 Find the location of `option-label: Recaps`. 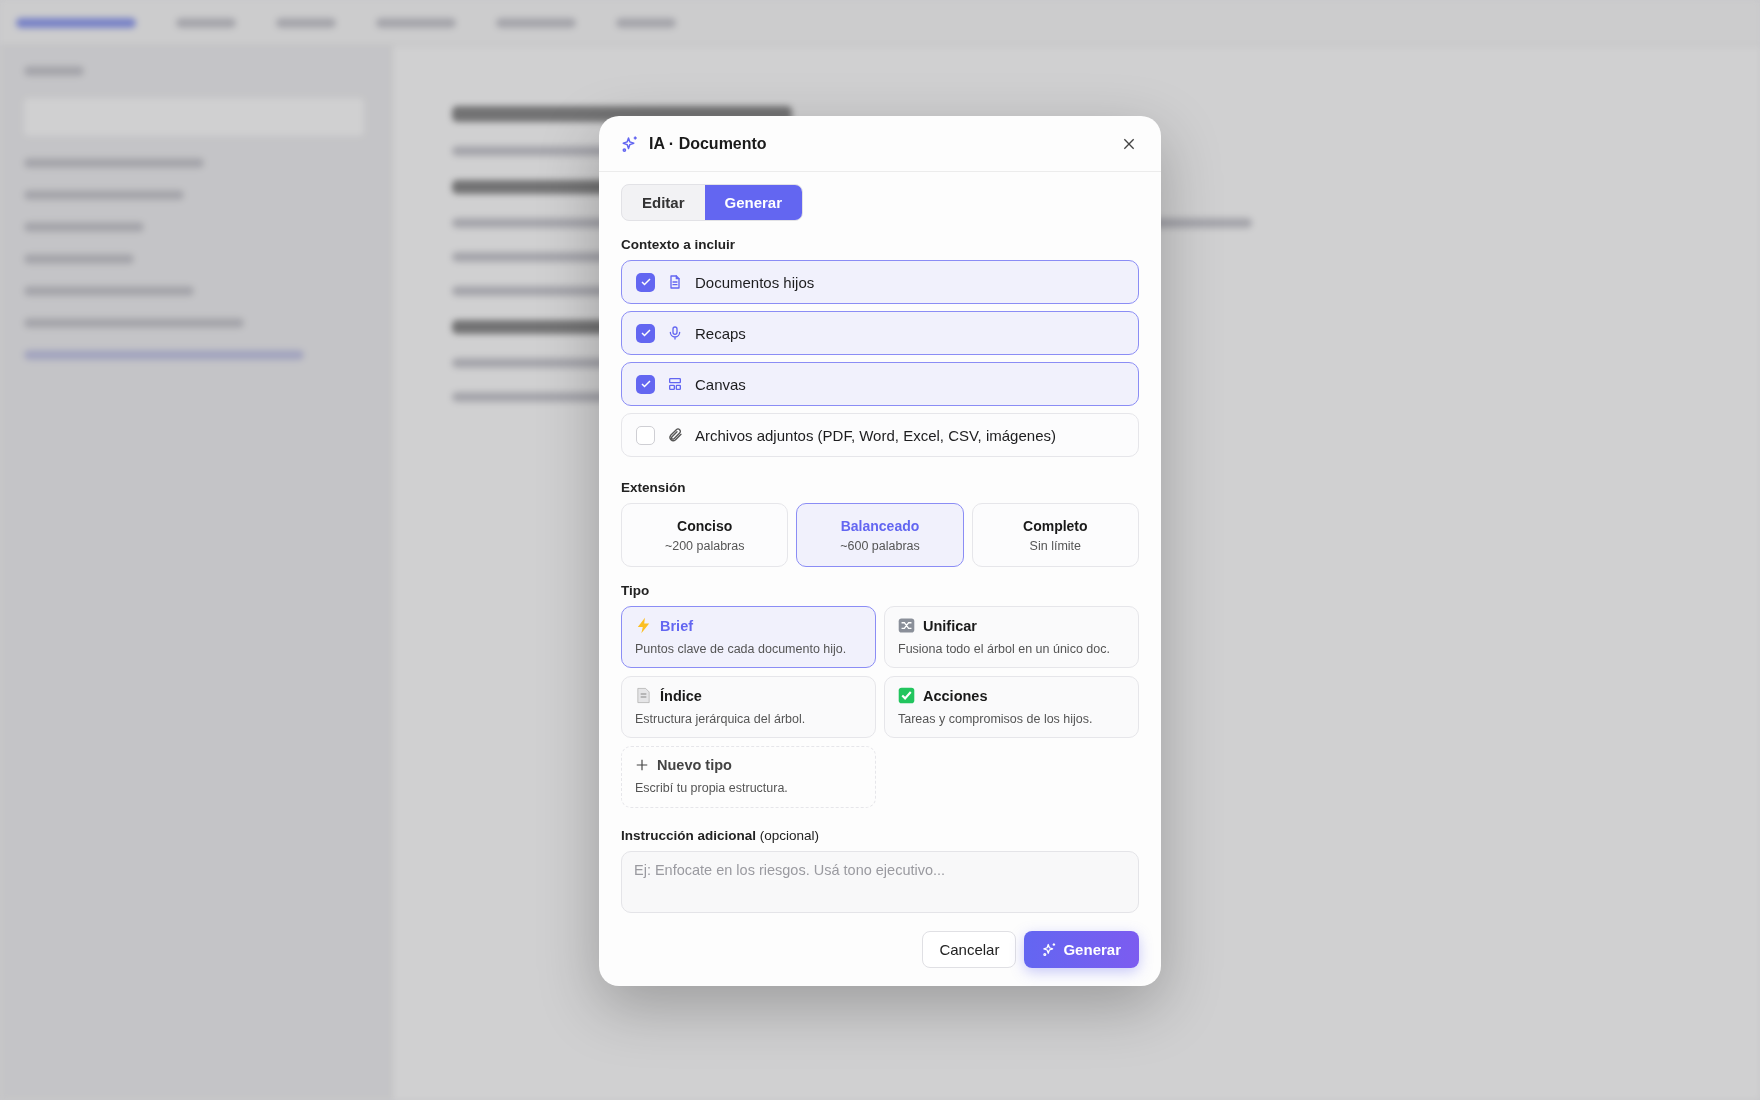

option-label: Recaps is located at coordinates (720, 333).